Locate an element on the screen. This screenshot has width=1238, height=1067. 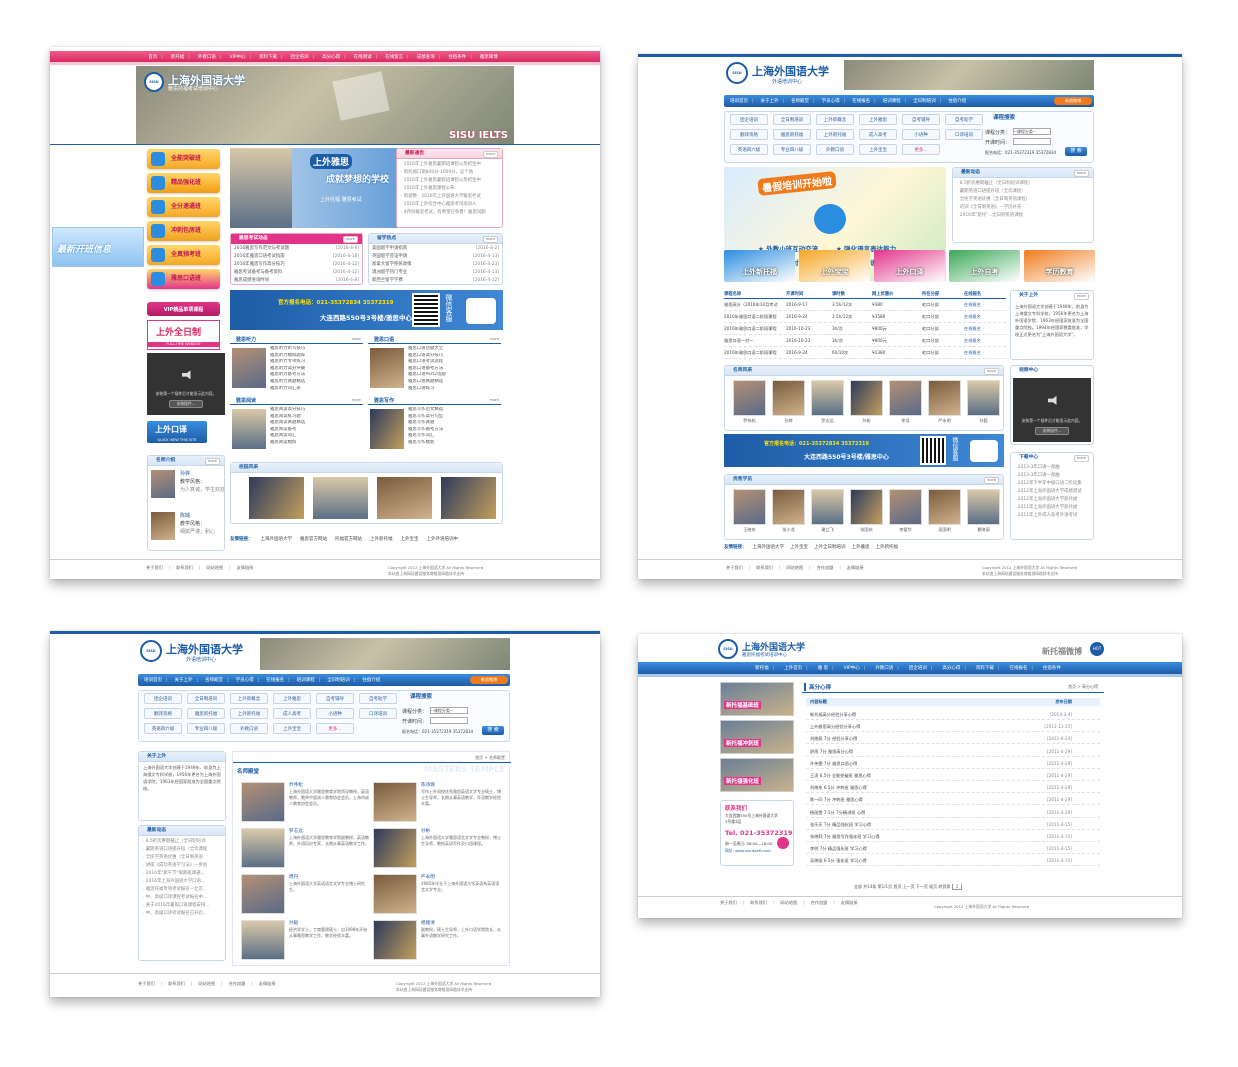
banner-tile: 学历教育 is located at coordinates (1059, 266).